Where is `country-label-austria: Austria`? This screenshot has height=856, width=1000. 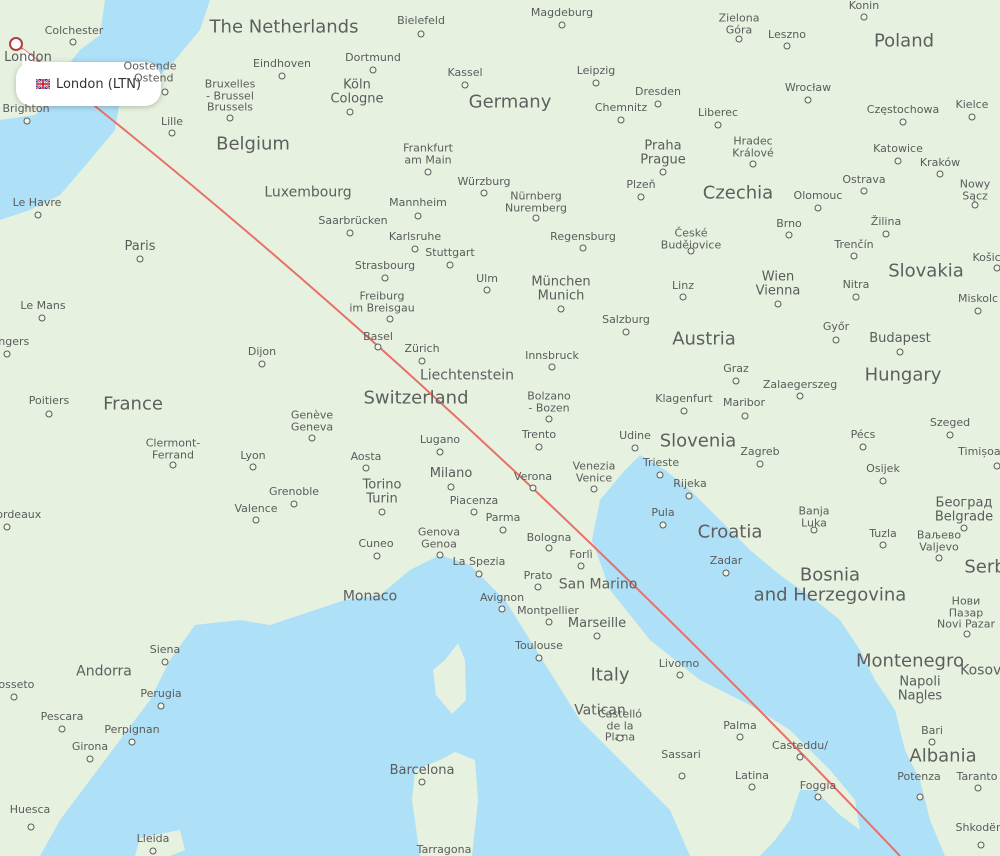 country-label-austria: Austria is located at coordinates (704, 339).